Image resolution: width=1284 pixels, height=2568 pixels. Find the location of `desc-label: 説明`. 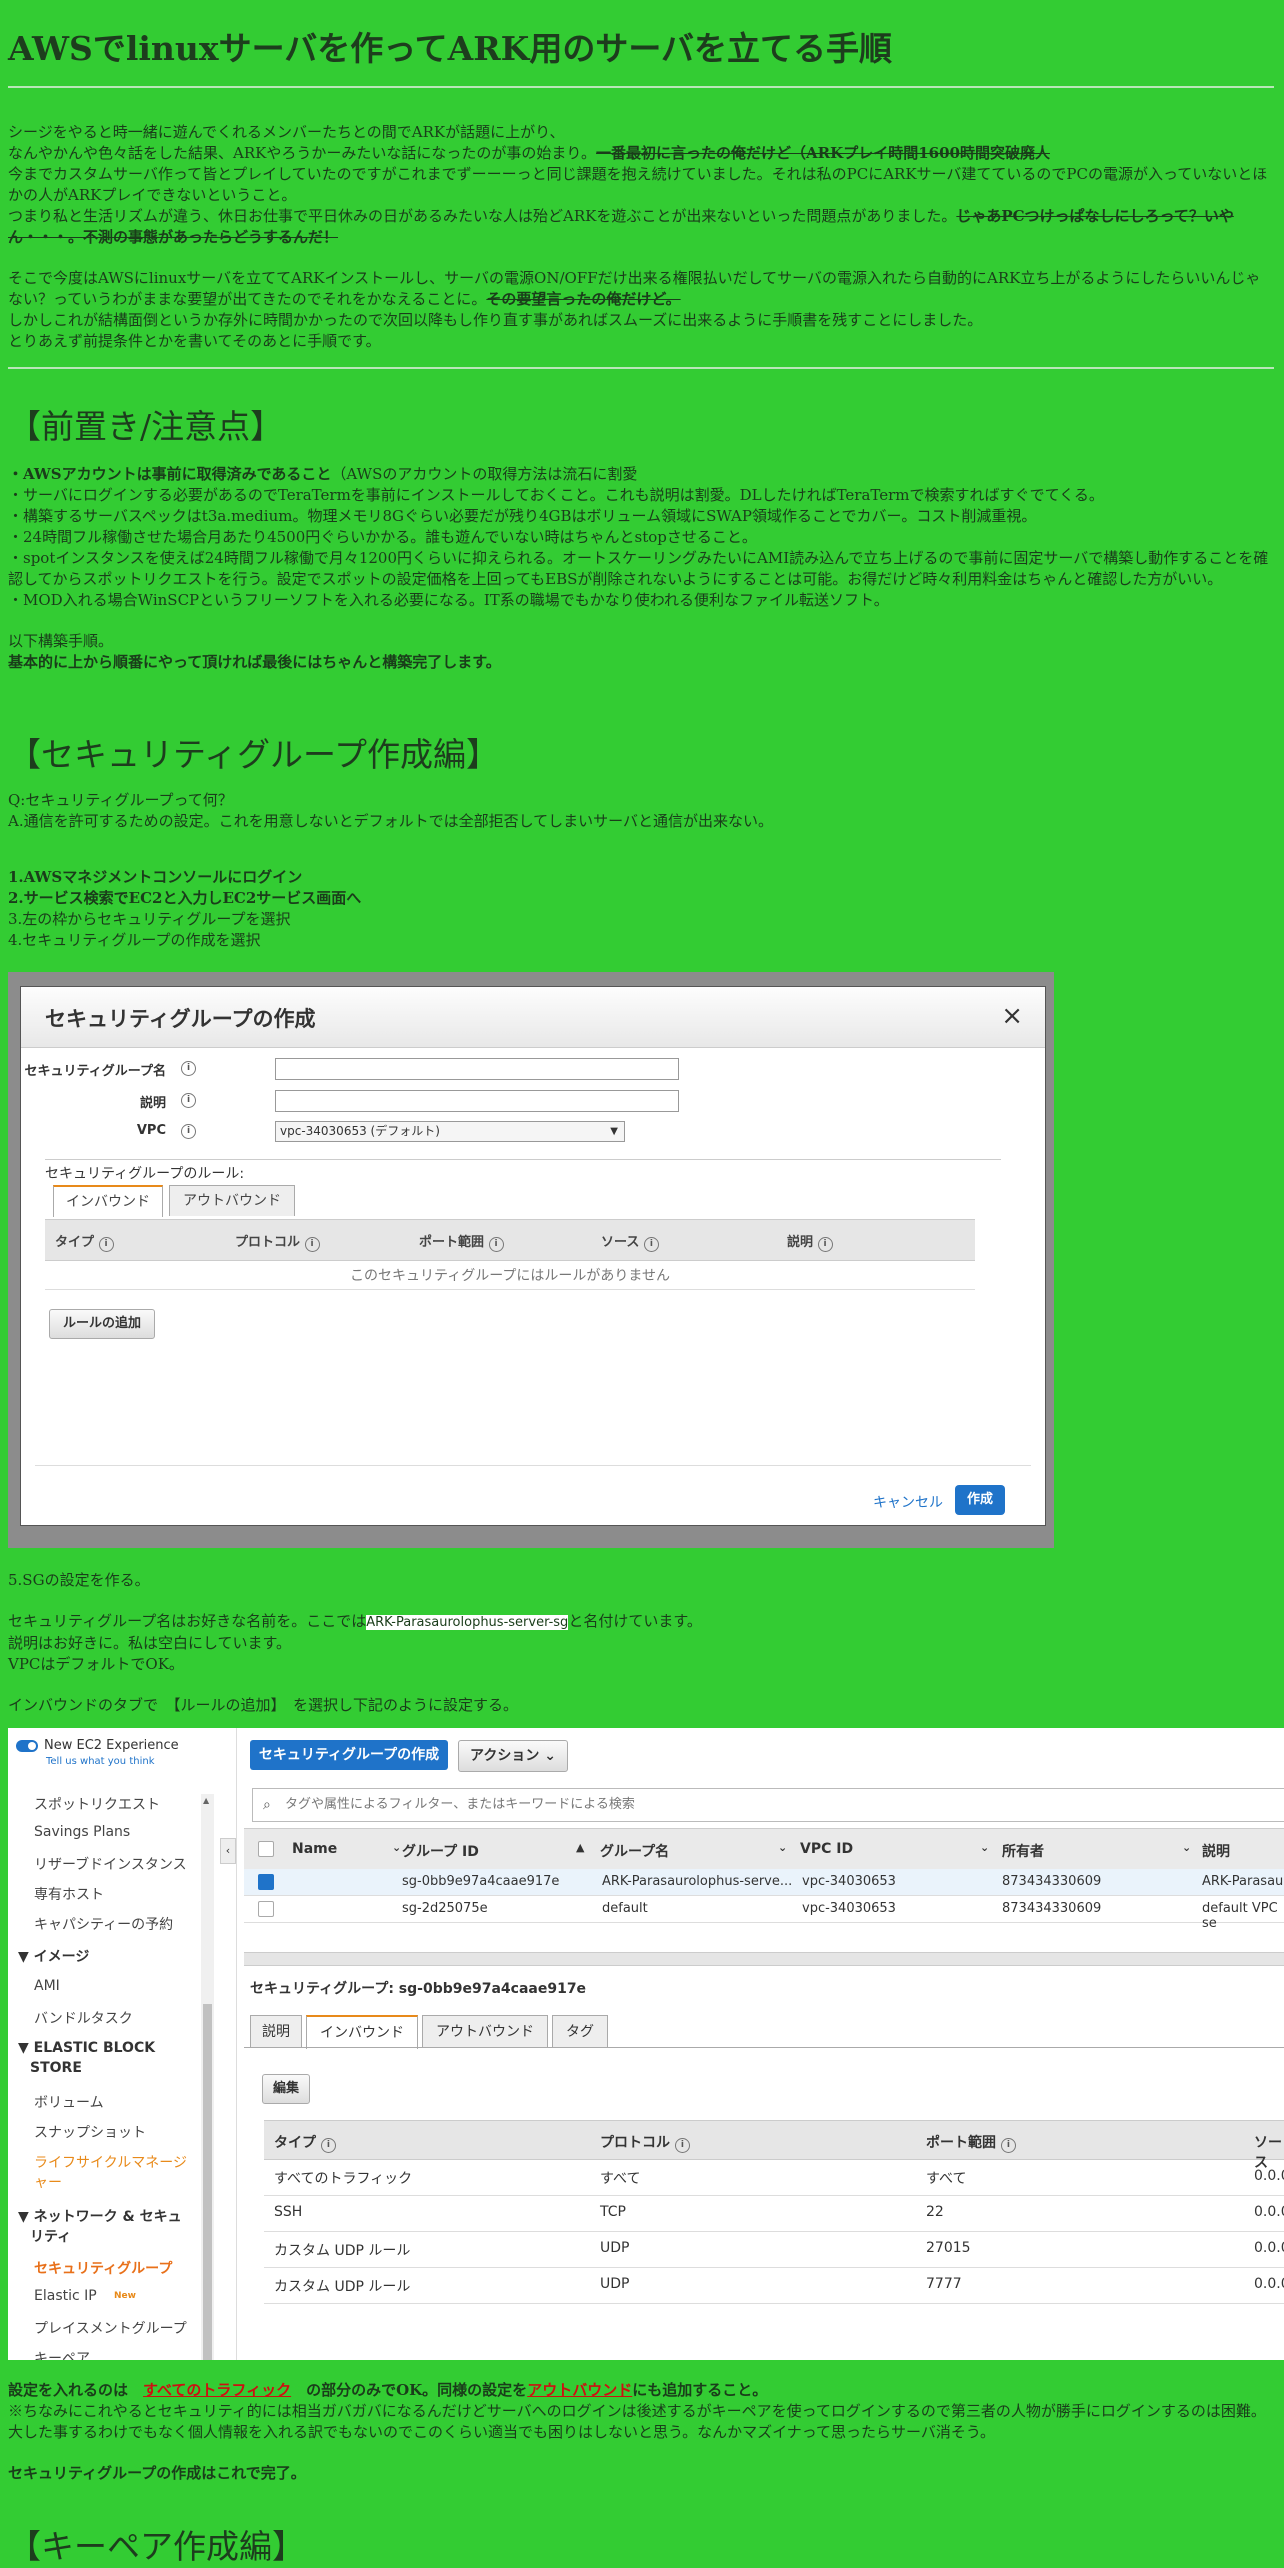

desc-label: 説明 is located at coordinates (152, 1103).